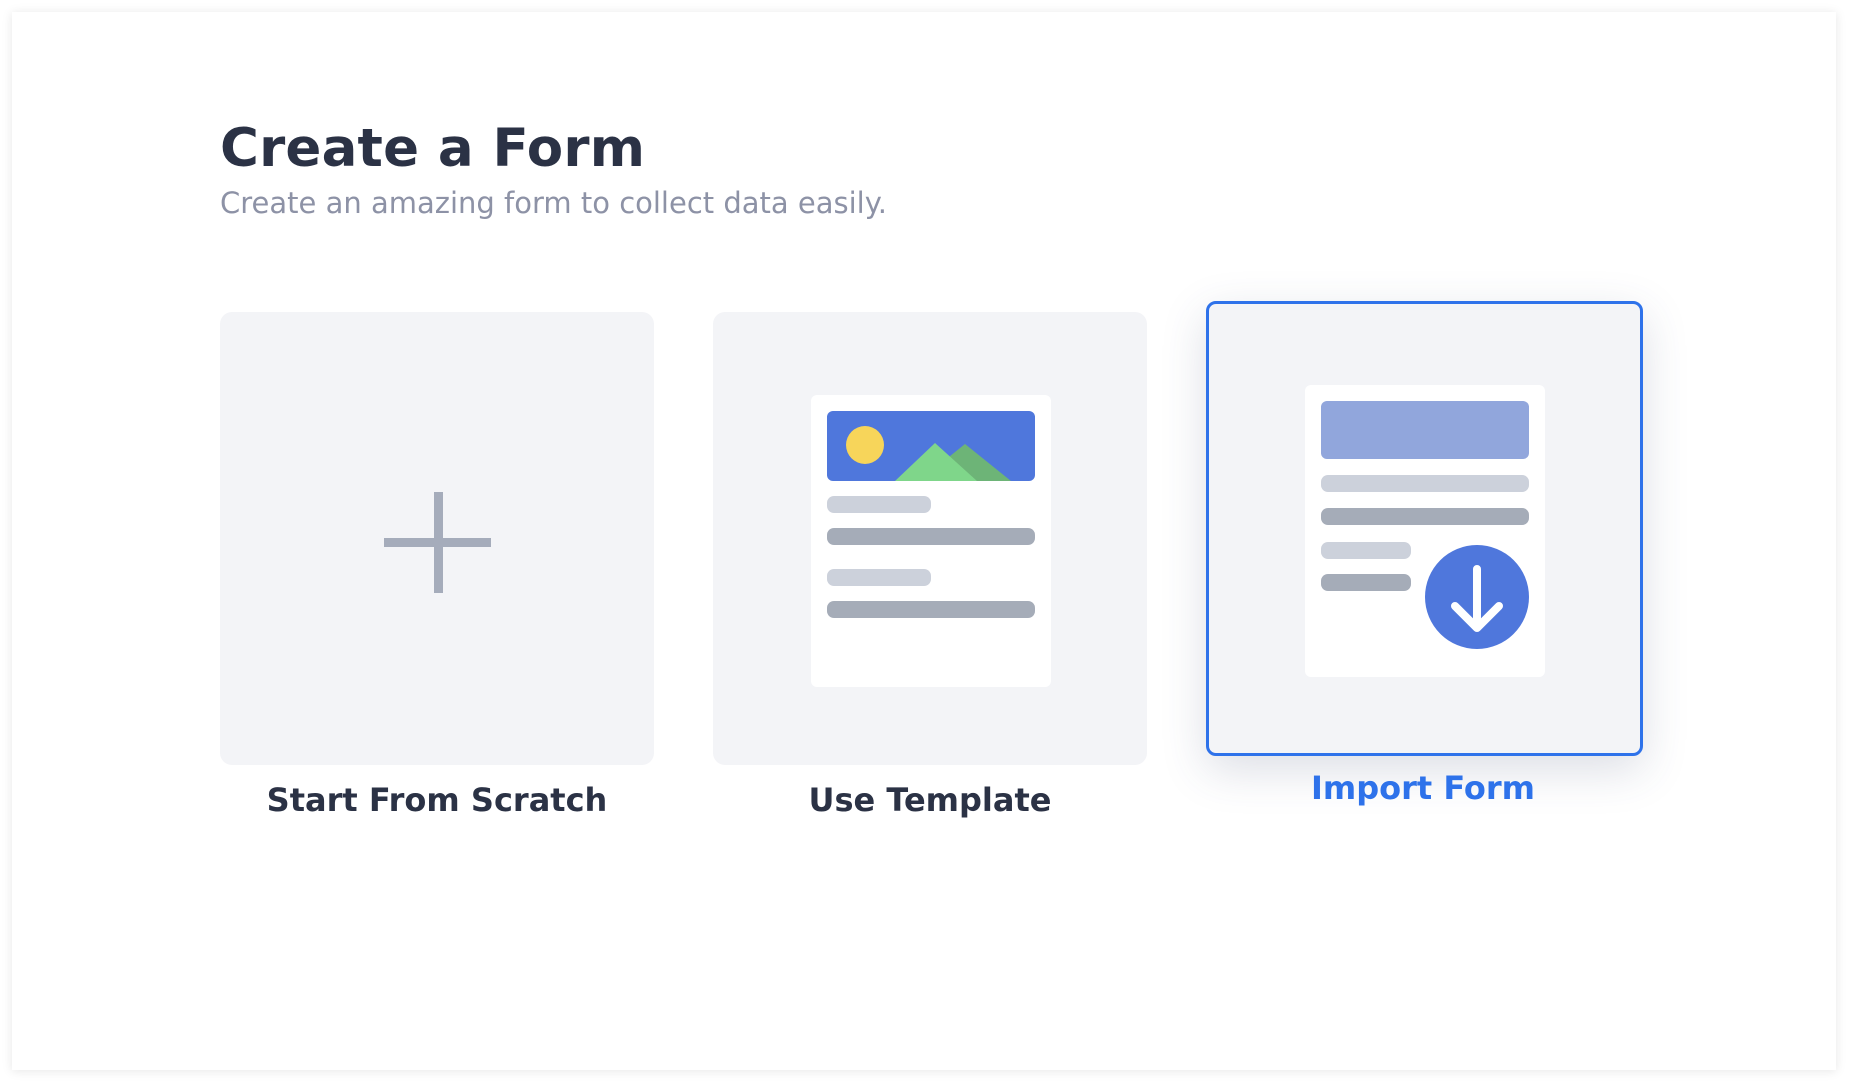 The height and width of the screenshot is (1088, 1852). Describe the element at coordinates (865, 445) in the screenshot. I see `sun-icon` at that location.